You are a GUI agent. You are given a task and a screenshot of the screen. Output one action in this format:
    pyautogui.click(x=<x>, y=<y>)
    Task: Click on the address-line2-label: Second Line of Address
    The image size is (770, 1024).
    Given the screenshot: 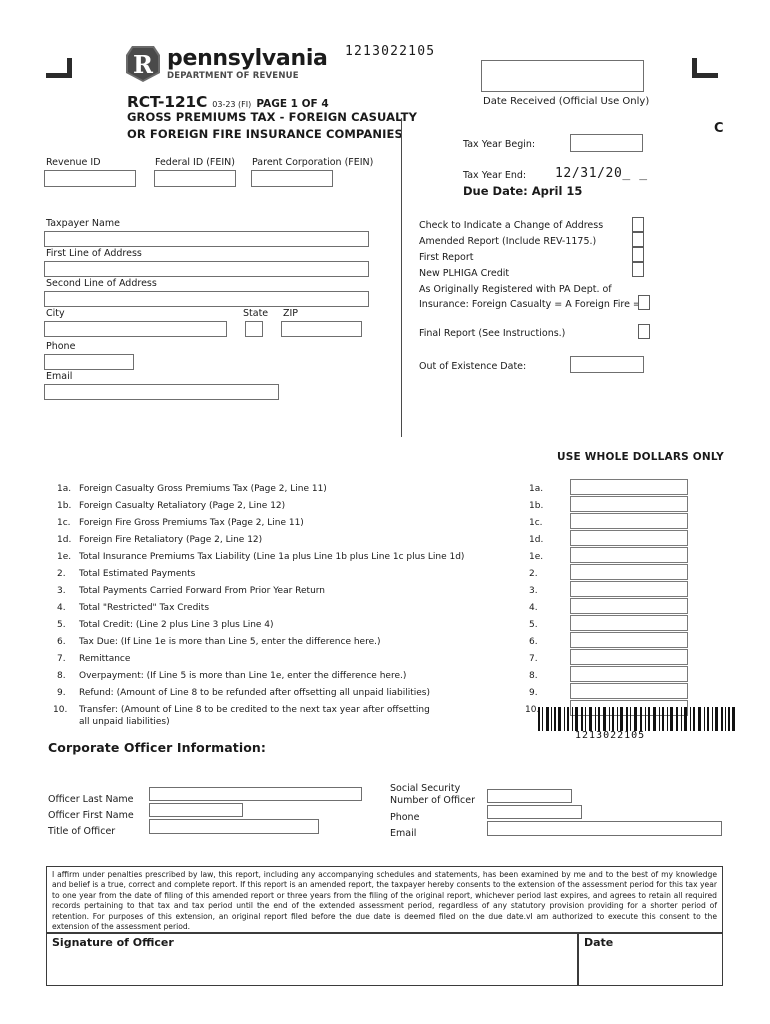 What is the action you would take?
    pyautogui.click(x=101, y=283)
    